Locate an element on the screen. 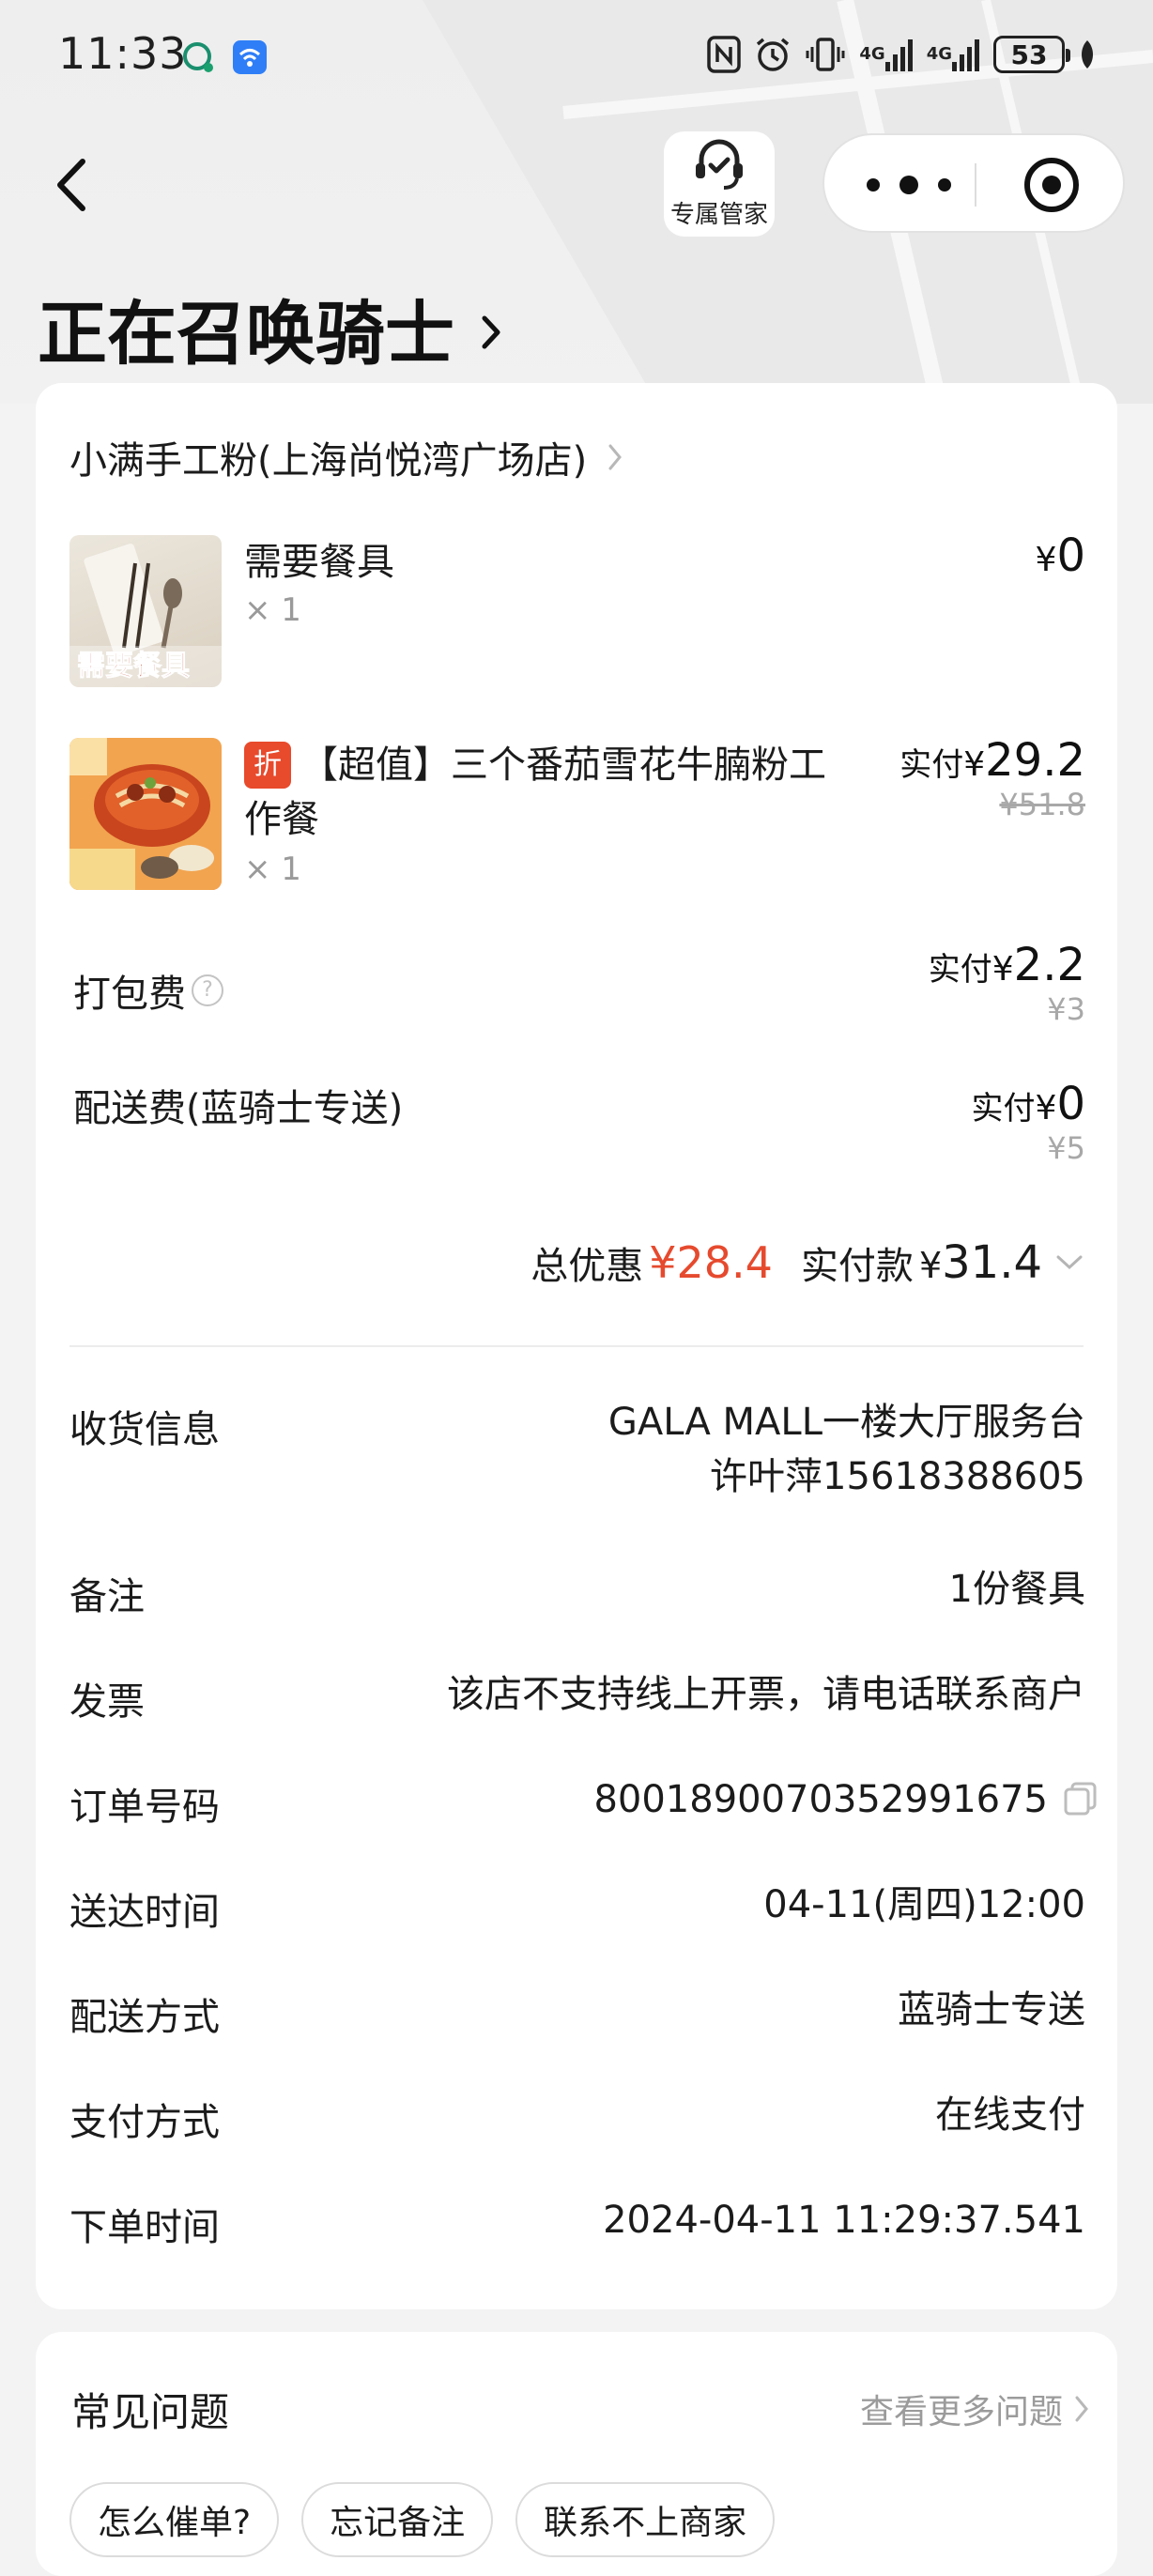  invoice-row: 发票 该店不支持线上开票，请电话联系商户 is located at coordinates (577, 1699).